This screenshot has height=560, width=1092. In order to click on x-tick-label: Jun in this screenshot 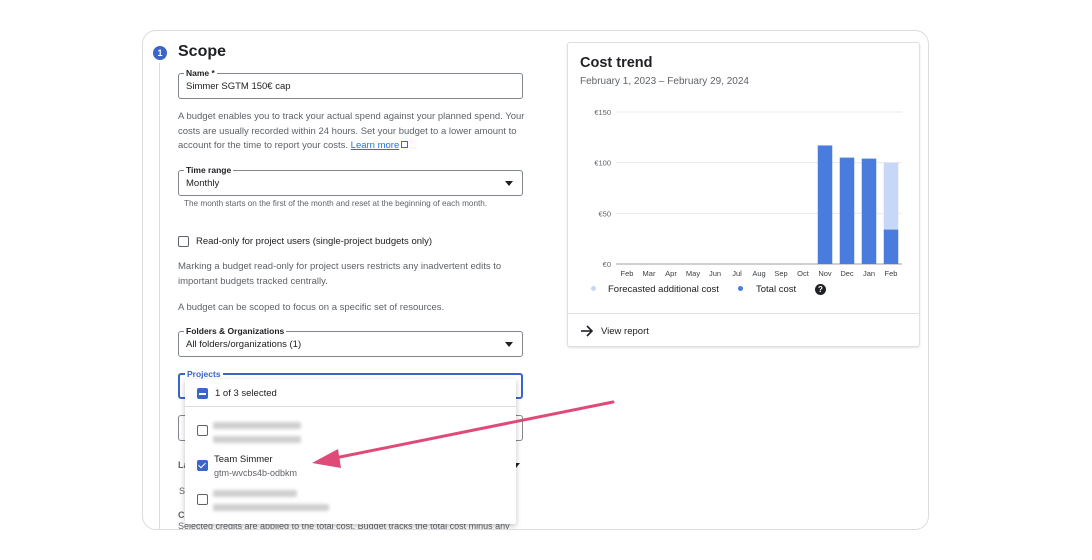, I will do `click(715, 273)`.